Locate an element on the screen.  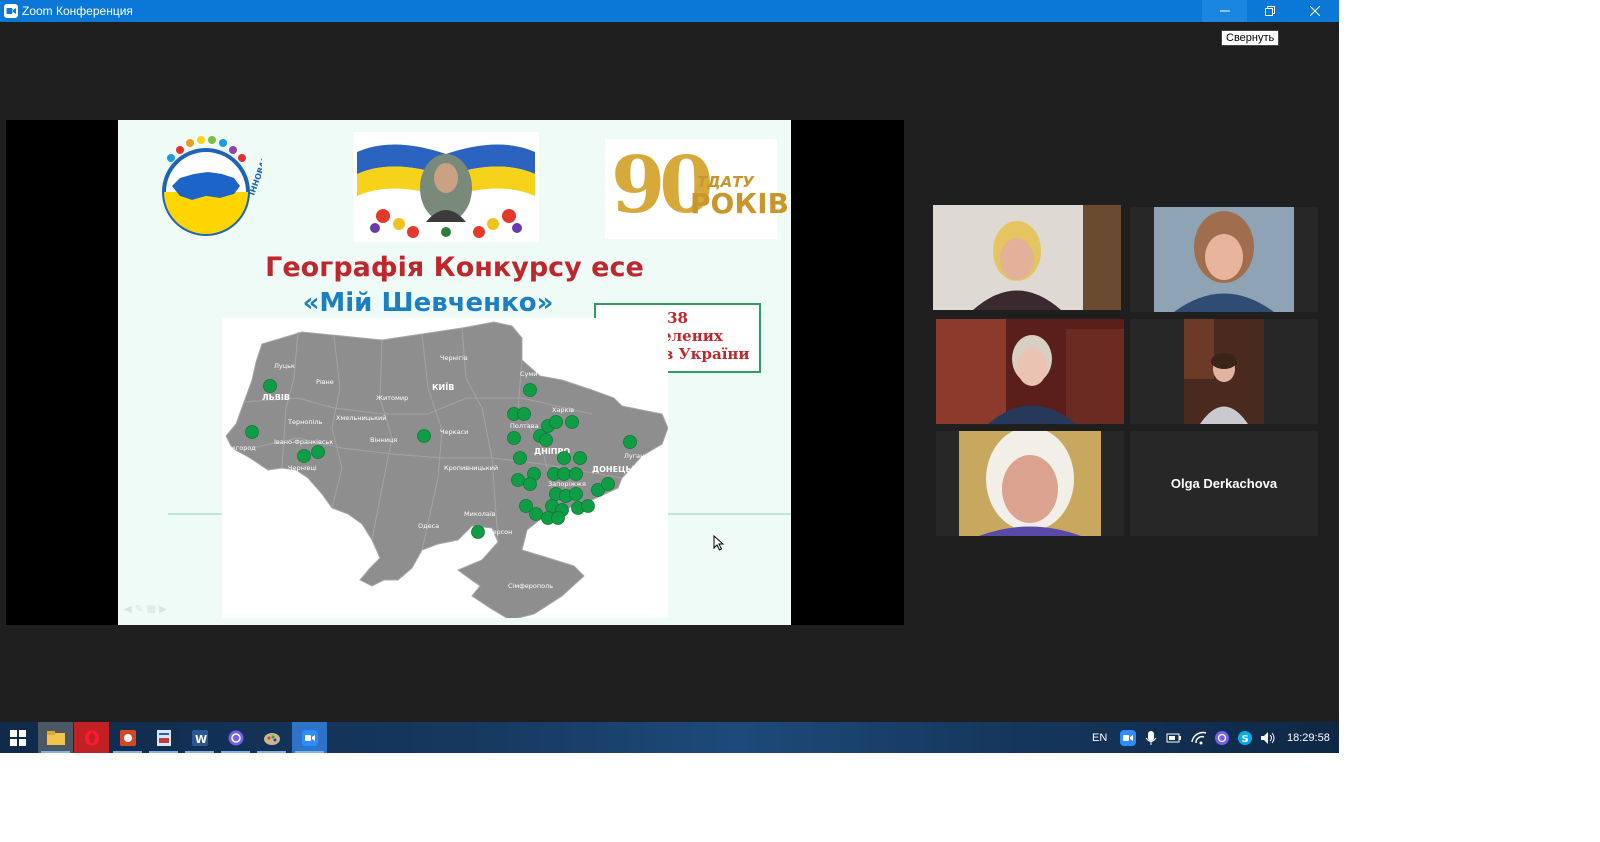
next-slide-icon: ▶ is located at coordinates (163, 609).